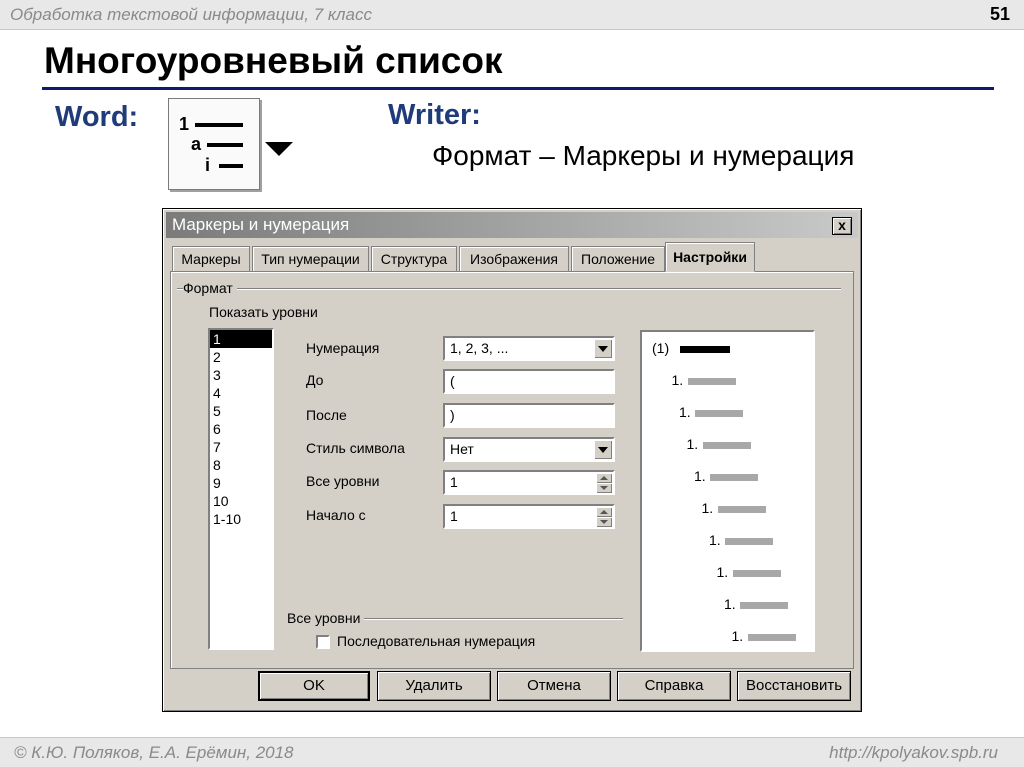 The image size is (1024, 767). I want to click on tab-numbering-type: Тип нумерации, so click(310, 259).